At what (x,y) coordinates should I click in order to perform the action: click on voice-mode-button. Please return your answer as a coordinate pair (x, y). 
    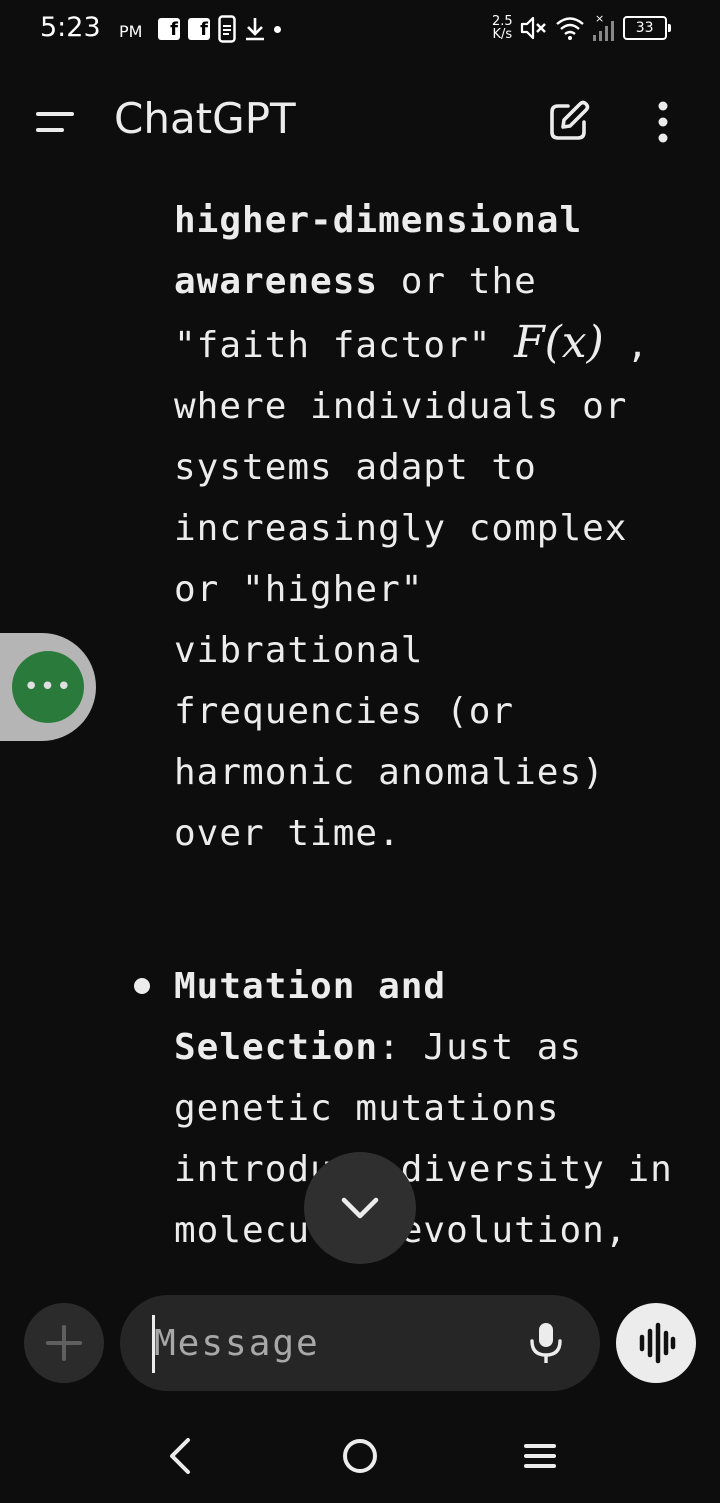
    Looking at the image, I should click on (656, 1343).